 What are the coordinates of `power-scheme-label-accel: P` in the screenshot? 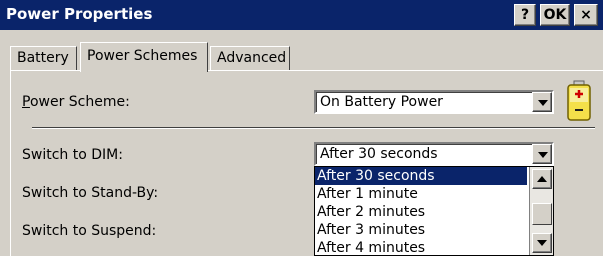 It's located at (26, 102).